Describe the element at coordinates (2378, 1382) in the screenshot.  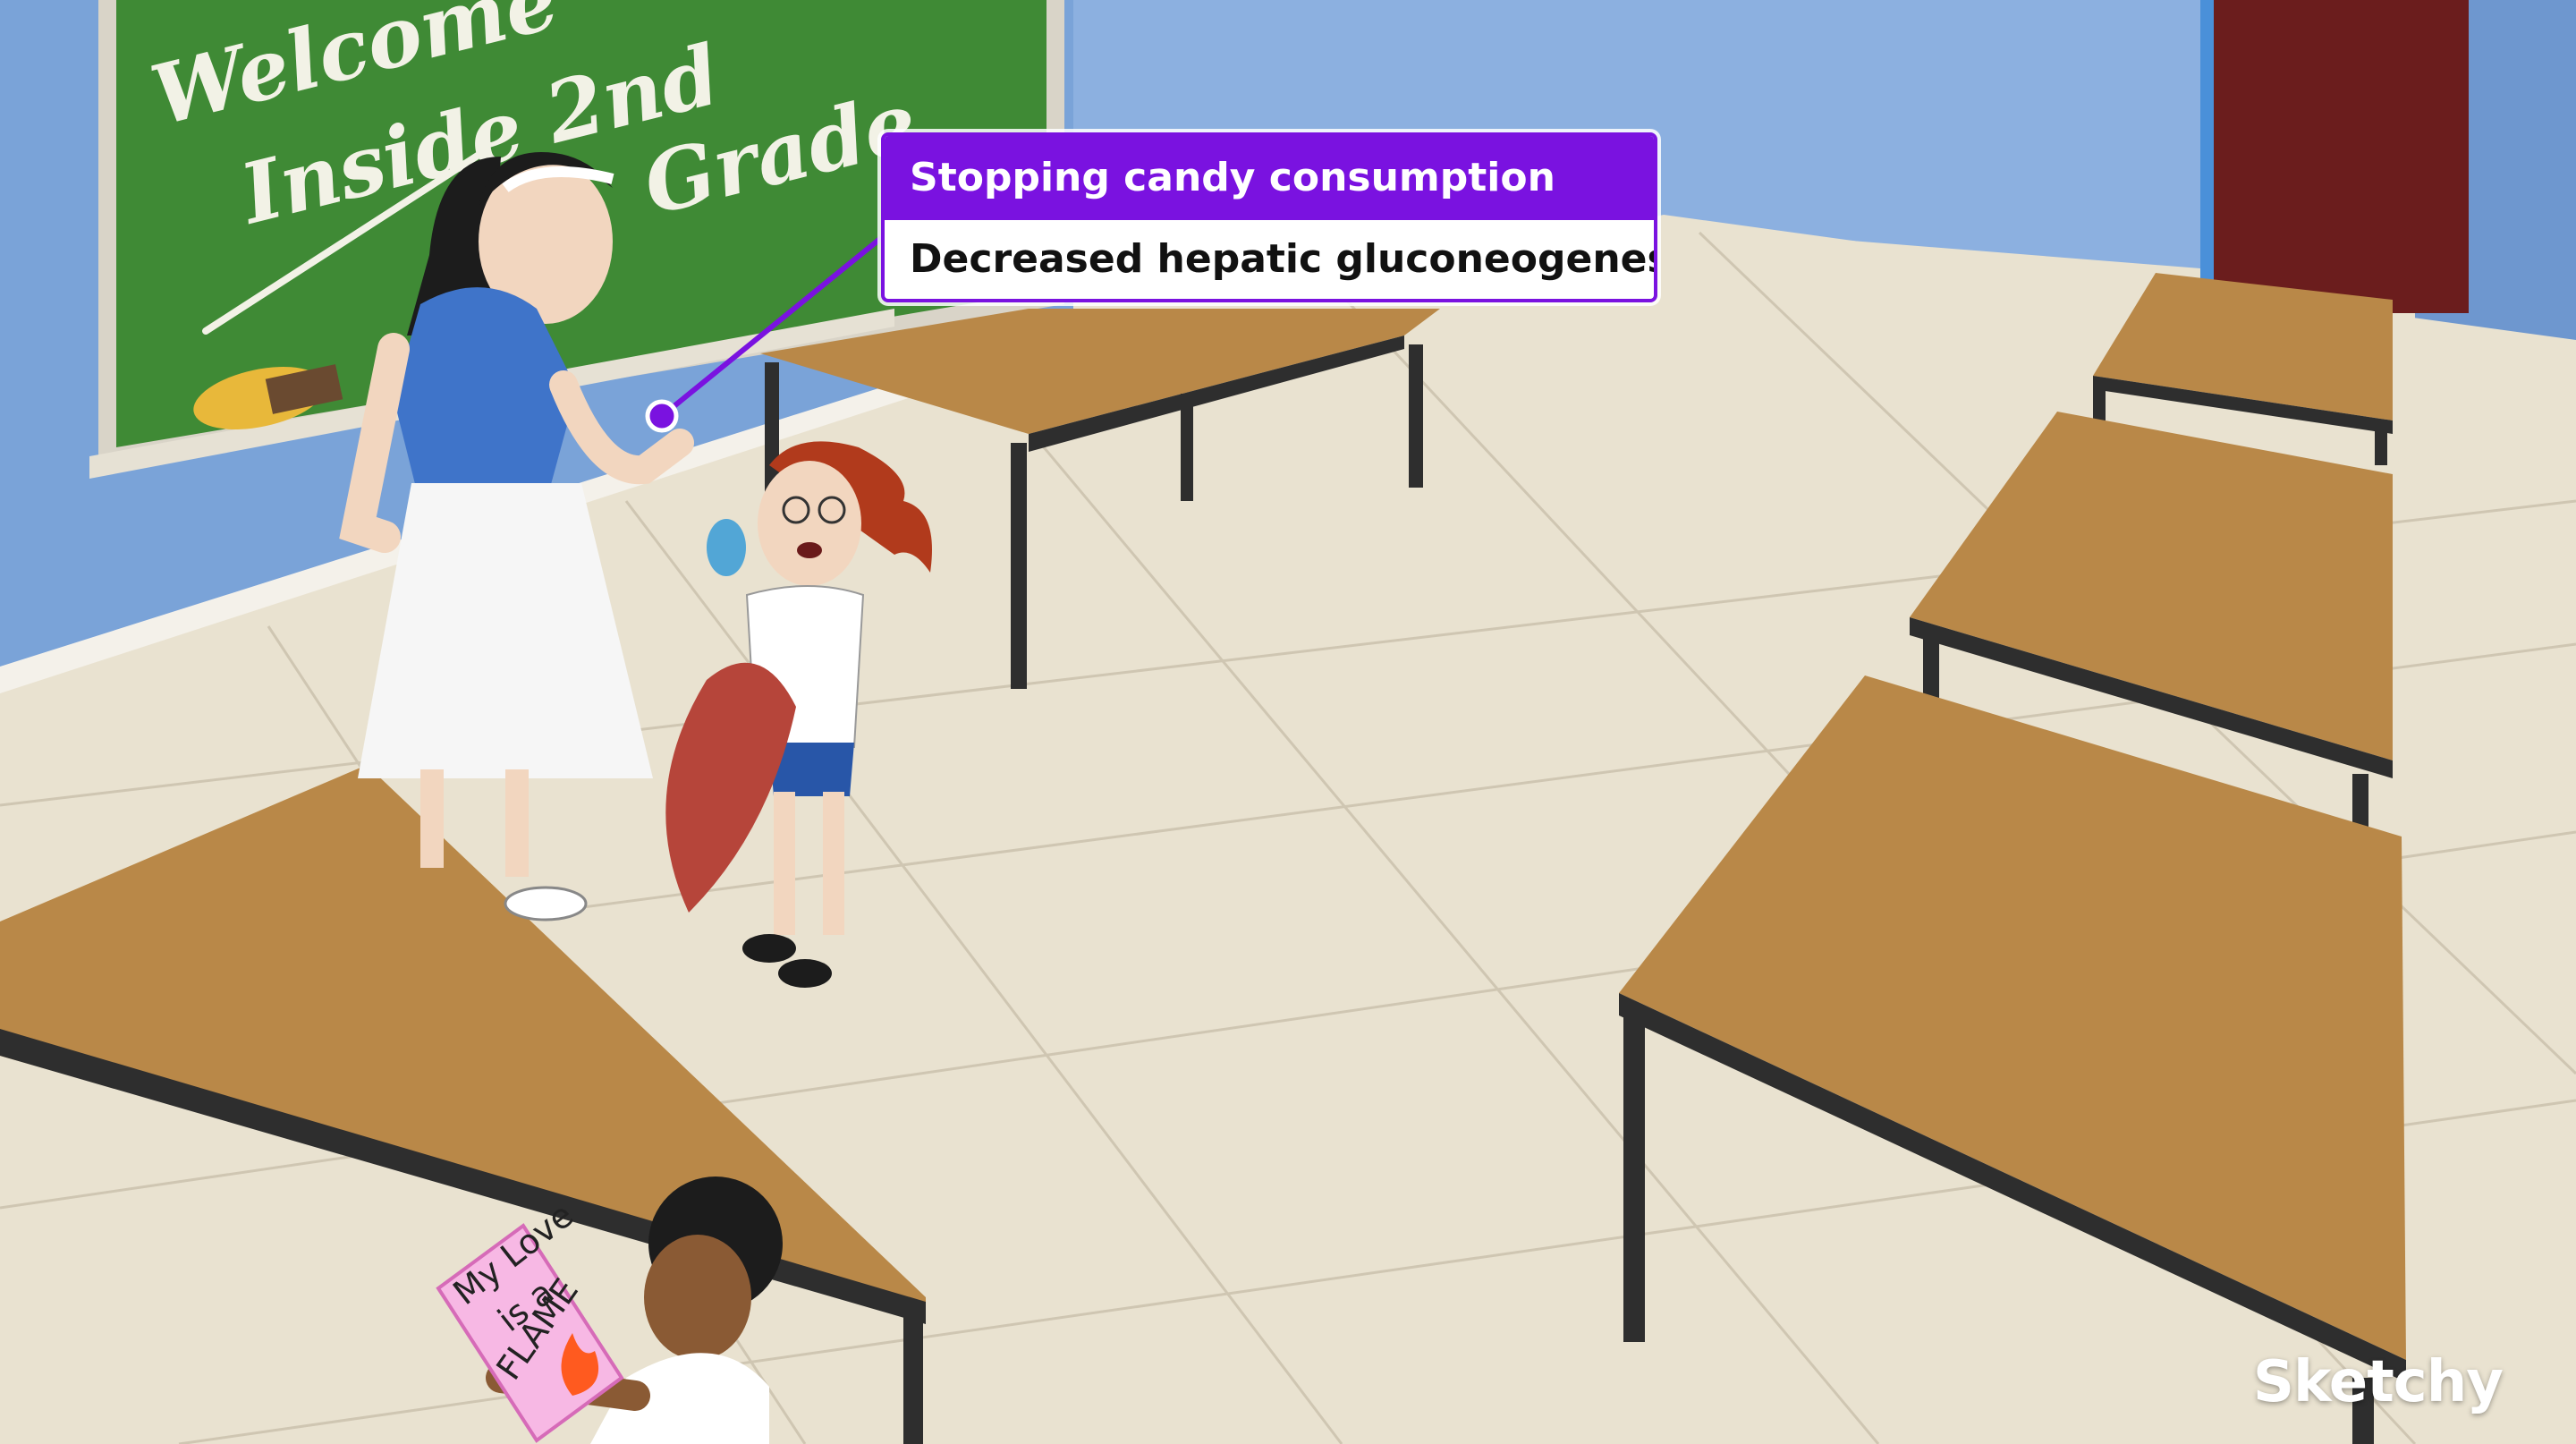
I see `sketchy-logo: Sketchy` at that location.